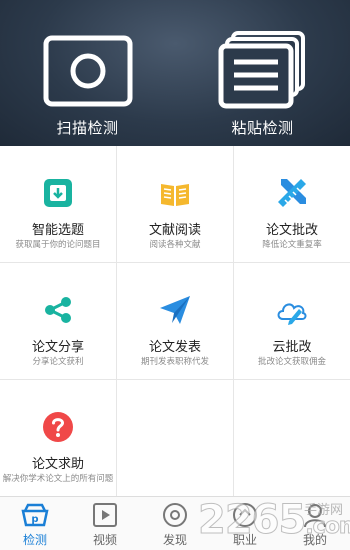 The image size is (350, 550). Describe the element at coordinates (175, 195) in the screenshot. I see `book-icon` at that location.